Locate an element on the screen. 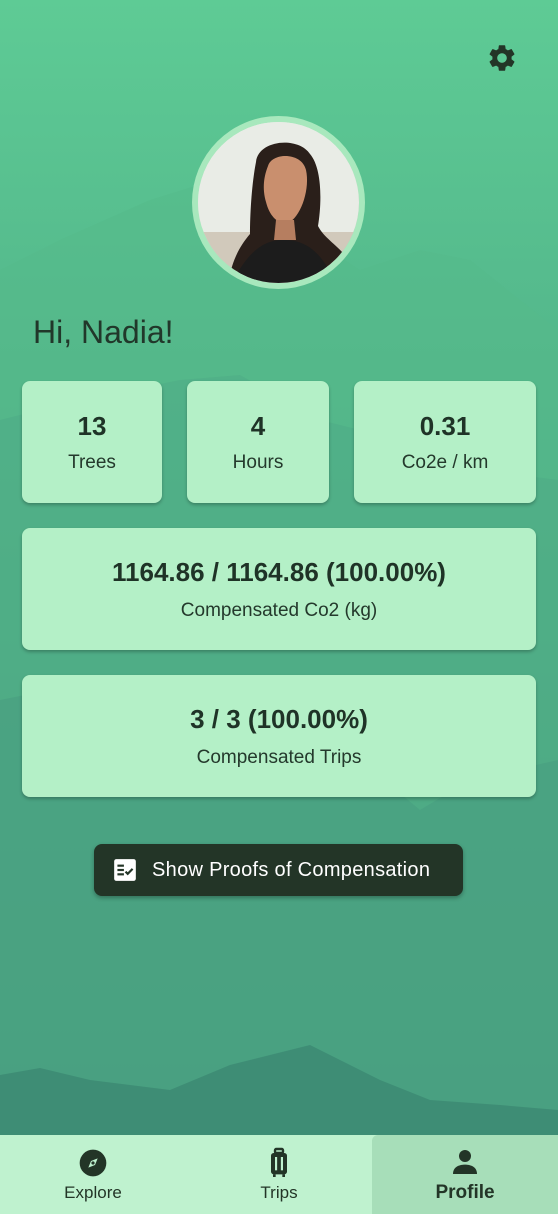 This screenshot has height=1214, width=558. nav-item-trips: Trips is located at coordinates (279, 1174).